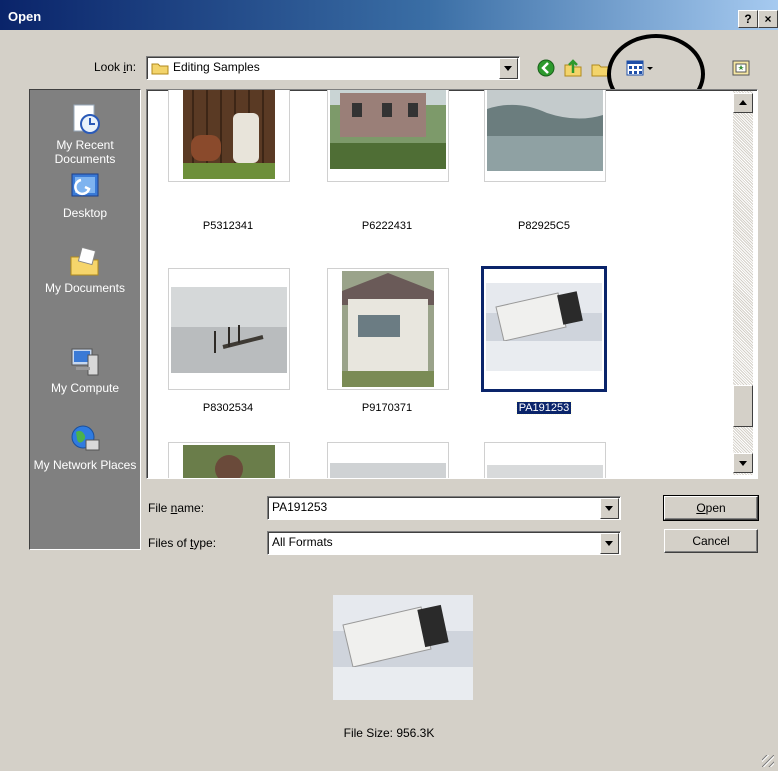 This screenshot has width=778, height=771. Describe the element at coordinates (333, 68) in the screenshot. I see `look-in-dropdown: Editing Samples` at that location.